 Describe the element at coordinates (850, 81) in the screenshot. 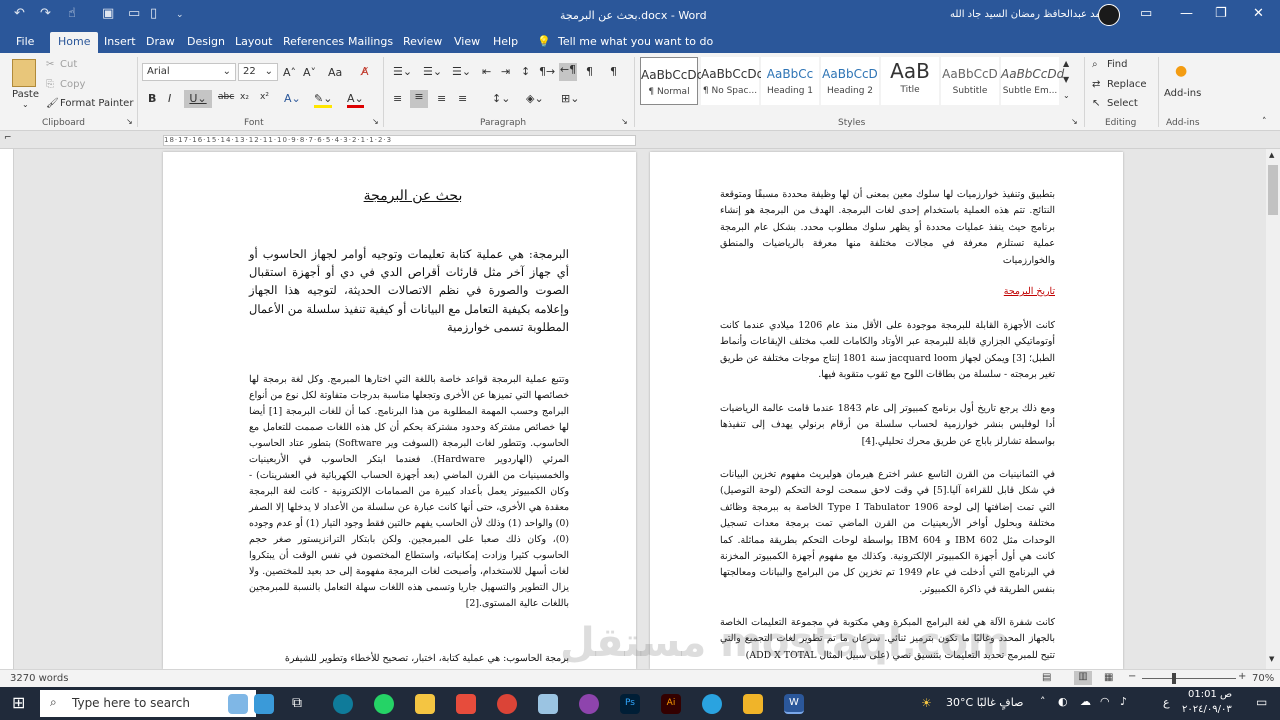

I see `style-heading-2: AaBbCcD Heading 2` at that location.